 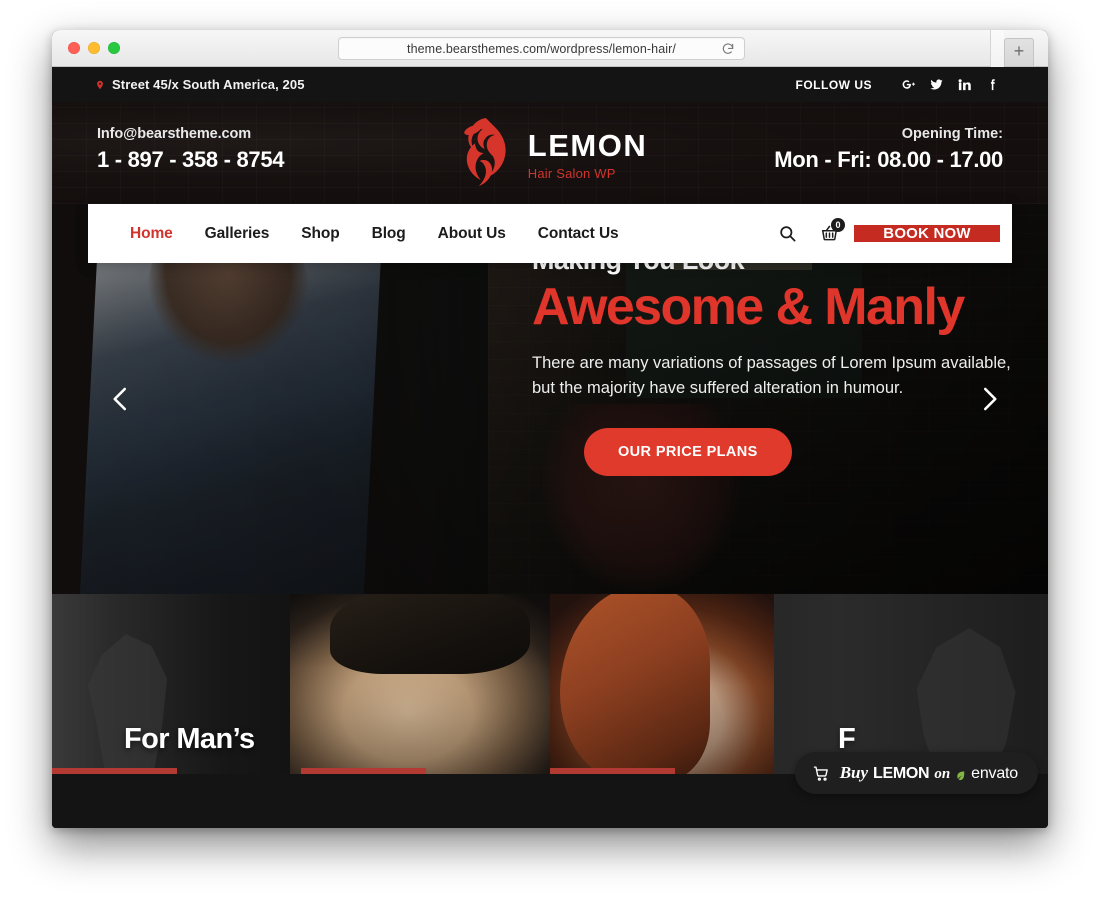 What do you see at coordinates (787, 233) in the screenshot?
I see `search-icon` at bounding box center [787, 233].